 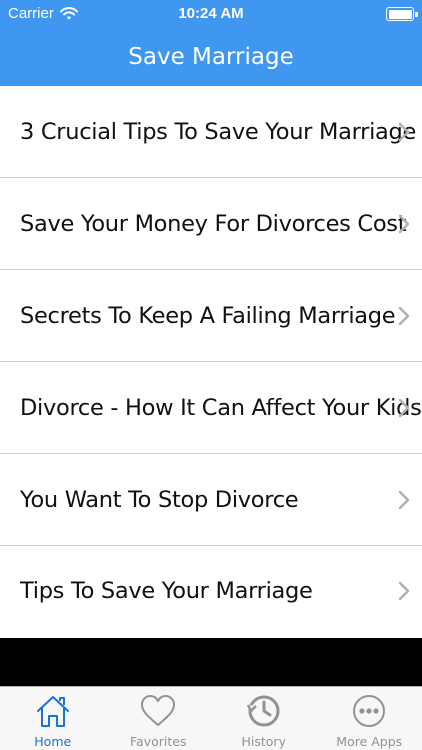 What do you see at coordinates (166, 591) in the screenshot?
I see `list-item-label: Tips To Save Your Marriage` at bounding box center [166, 591].